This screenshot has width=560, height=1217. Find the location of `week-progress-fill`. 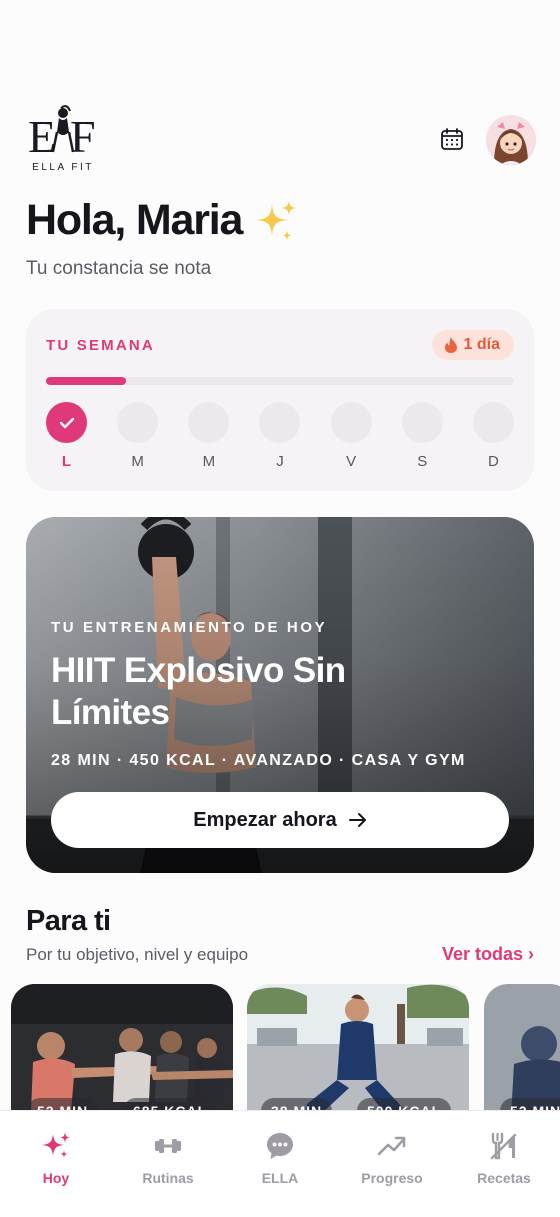

week-progress-fill is located at coordinates (86, 381).